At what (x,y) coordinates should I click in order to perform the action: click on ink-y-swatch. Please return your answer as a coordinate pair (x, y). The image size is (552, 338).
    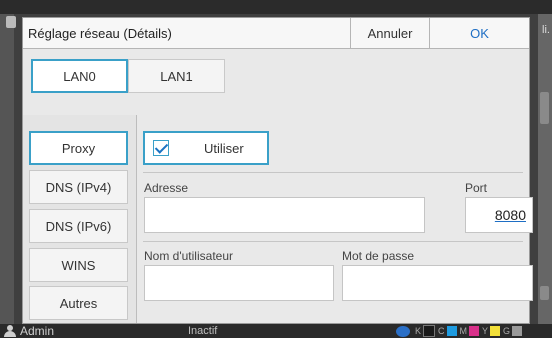
    Looking at the image, I should click on (495, 331).